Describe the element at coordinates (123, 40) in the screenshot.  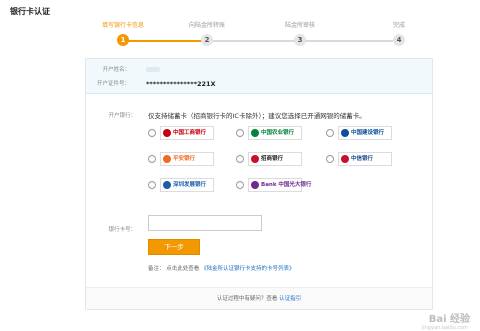
I see `step-1-number: 1` at that location.